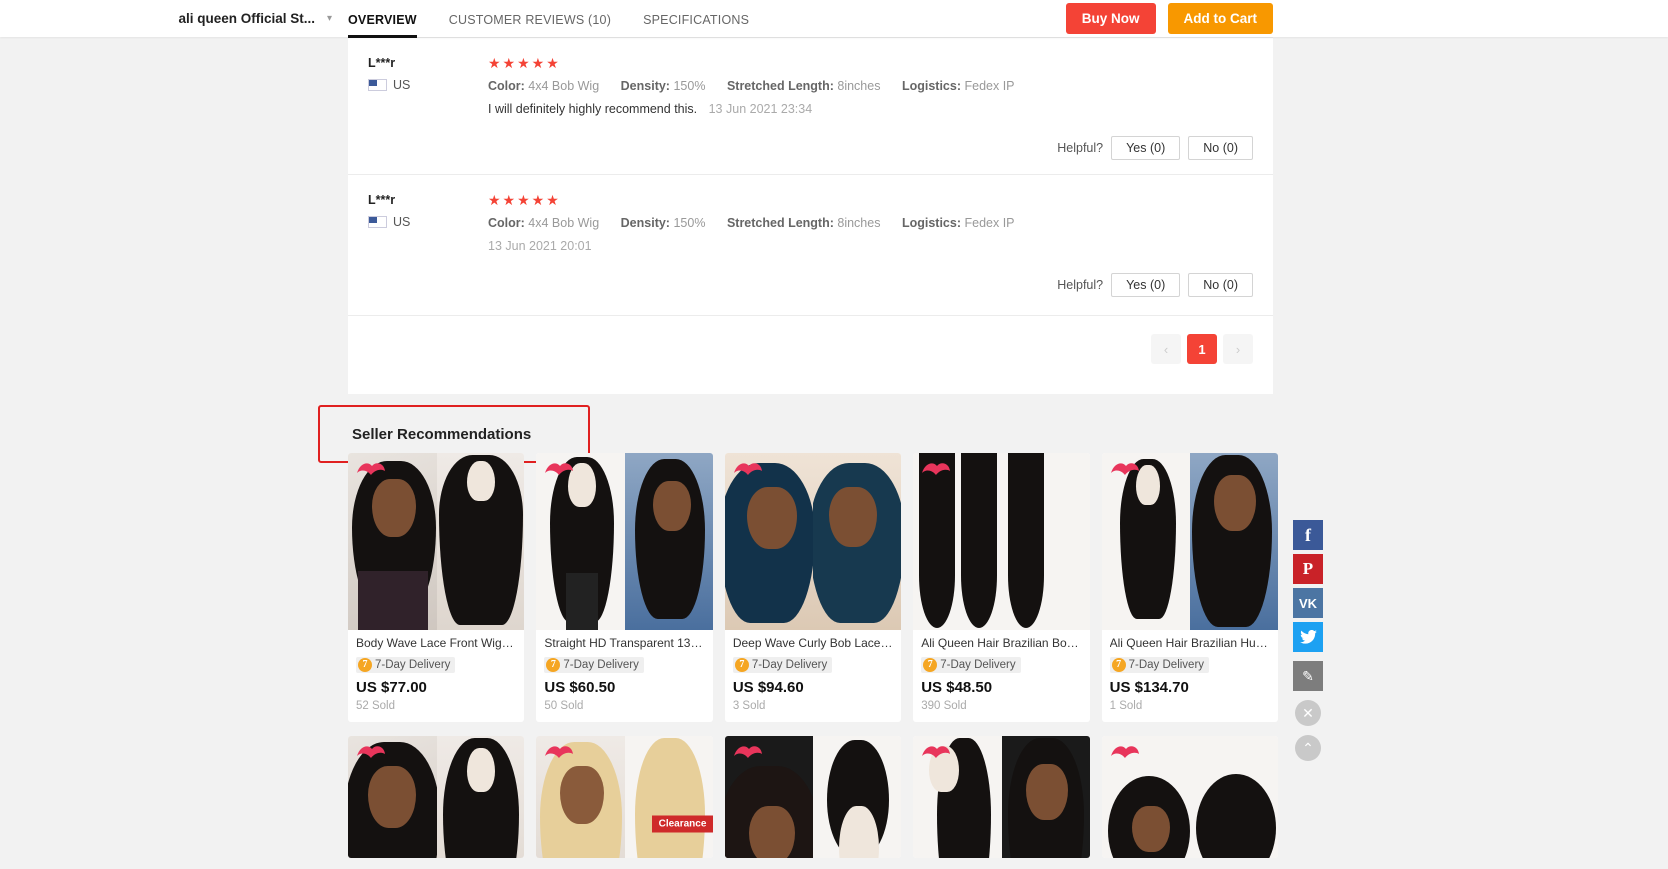 The width and height of the screenshot is (1668, 869). What do you see at coordinates (1220, 18) in the screenshot?
I see `add-to-cart-button: Add to Cart` at bounding box center [1220, 18].